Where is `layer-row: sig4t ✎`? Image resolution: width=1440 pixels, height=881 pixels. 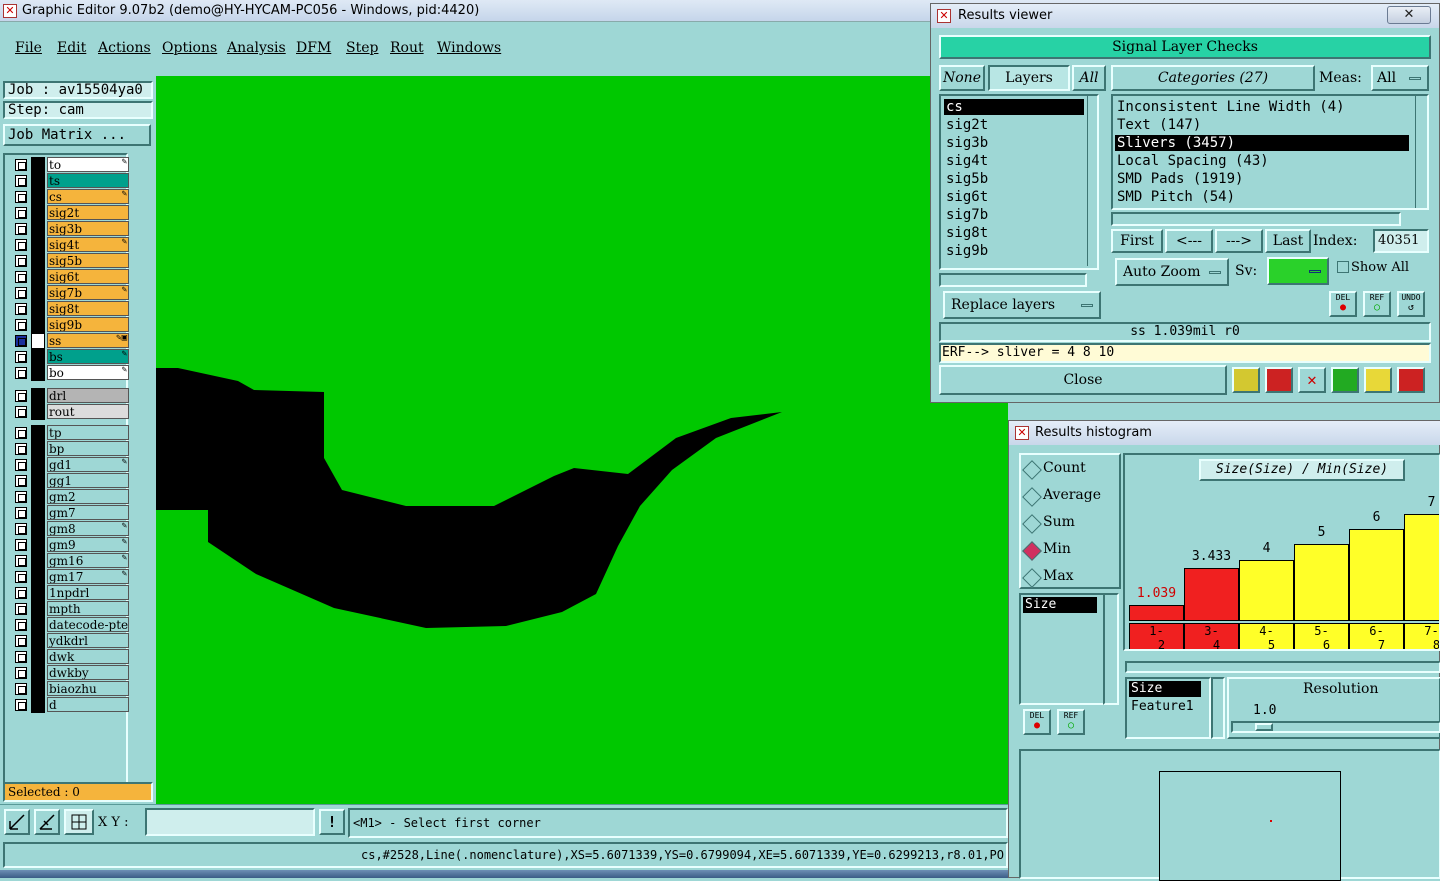
layer-row: sig4t ✎ is located at coordinates (71, 245).